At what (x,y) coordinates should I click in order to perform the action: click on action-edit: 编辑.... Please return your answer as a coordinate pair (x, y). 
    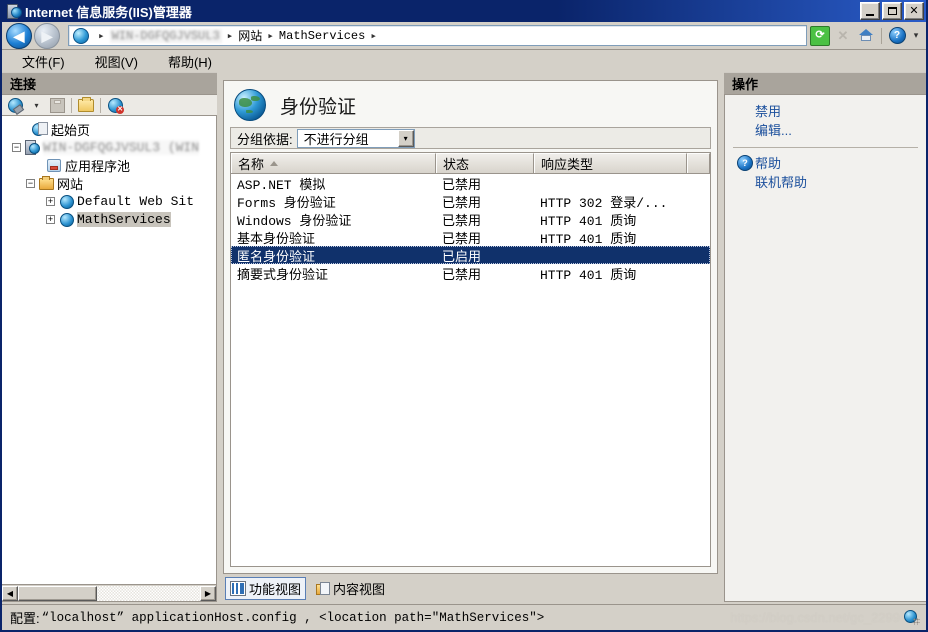
    Looking at the image, I should click on (825, 129).